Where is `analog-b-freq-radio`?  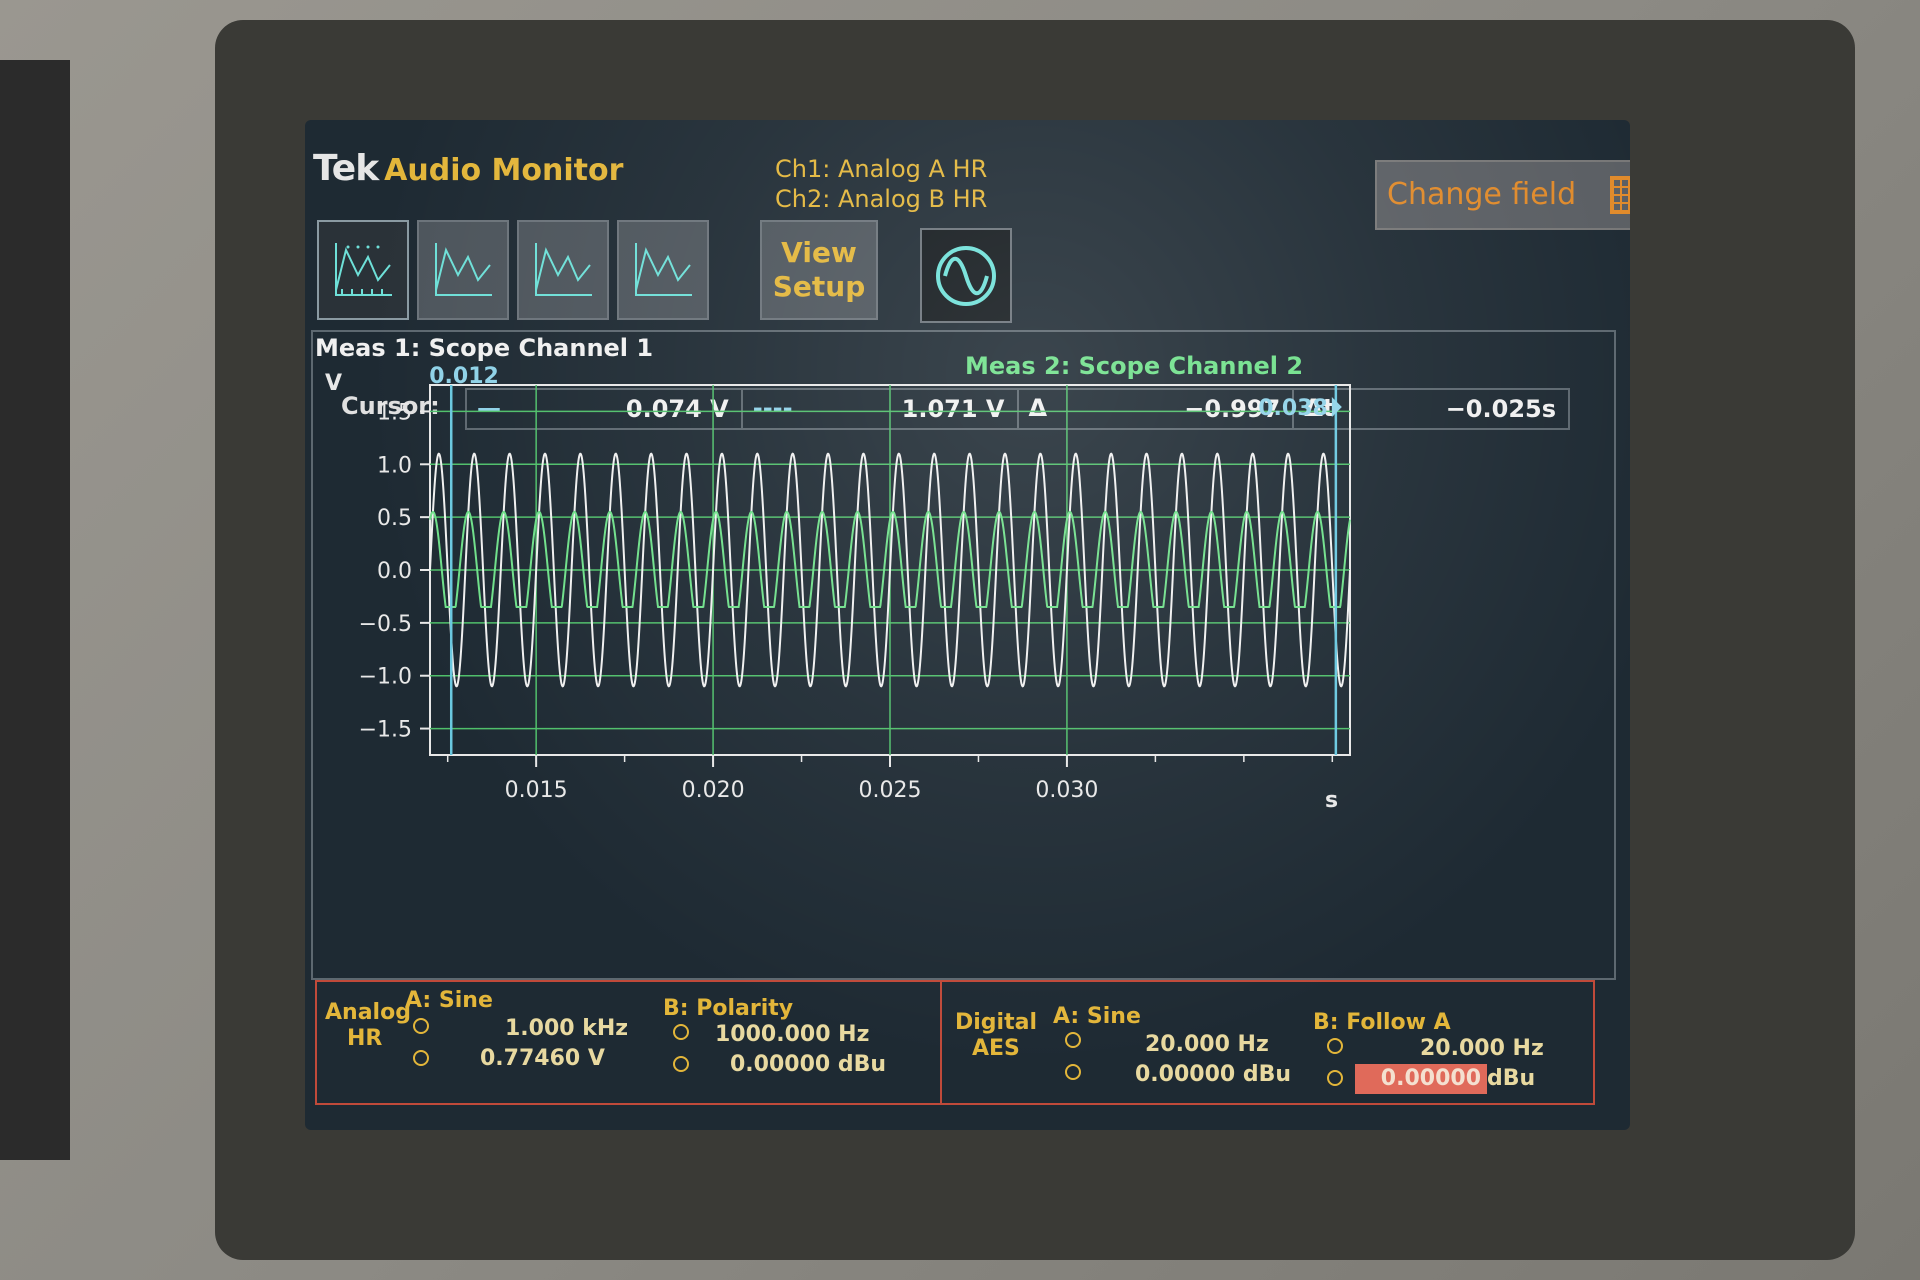
analog-b-freq-radio is located at coordinates (681, 1032).